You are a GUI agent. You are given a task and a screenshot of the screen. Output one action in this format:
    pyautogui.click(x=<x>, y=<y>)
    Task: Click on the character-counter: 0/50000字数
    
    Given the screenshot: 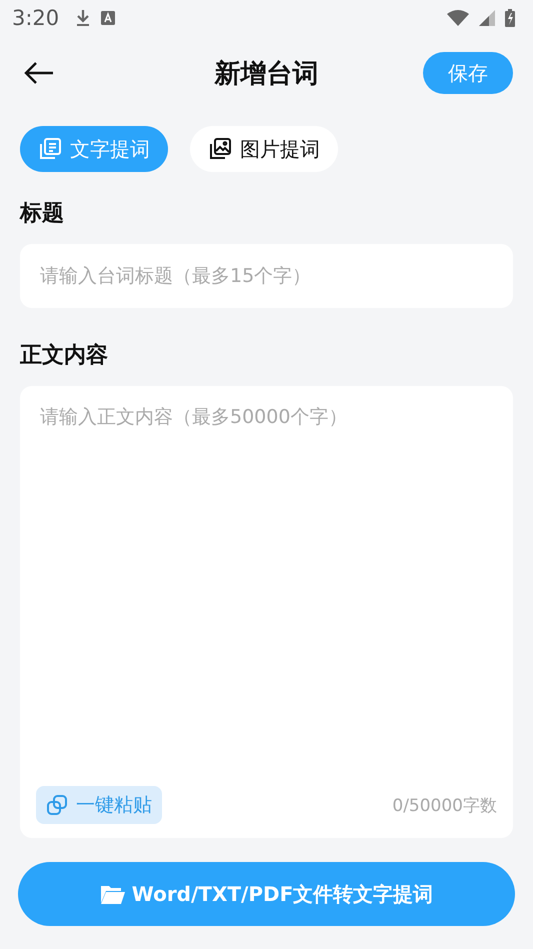 What is the action you would take?
    pyautogui.click(x=444, y=805)
    